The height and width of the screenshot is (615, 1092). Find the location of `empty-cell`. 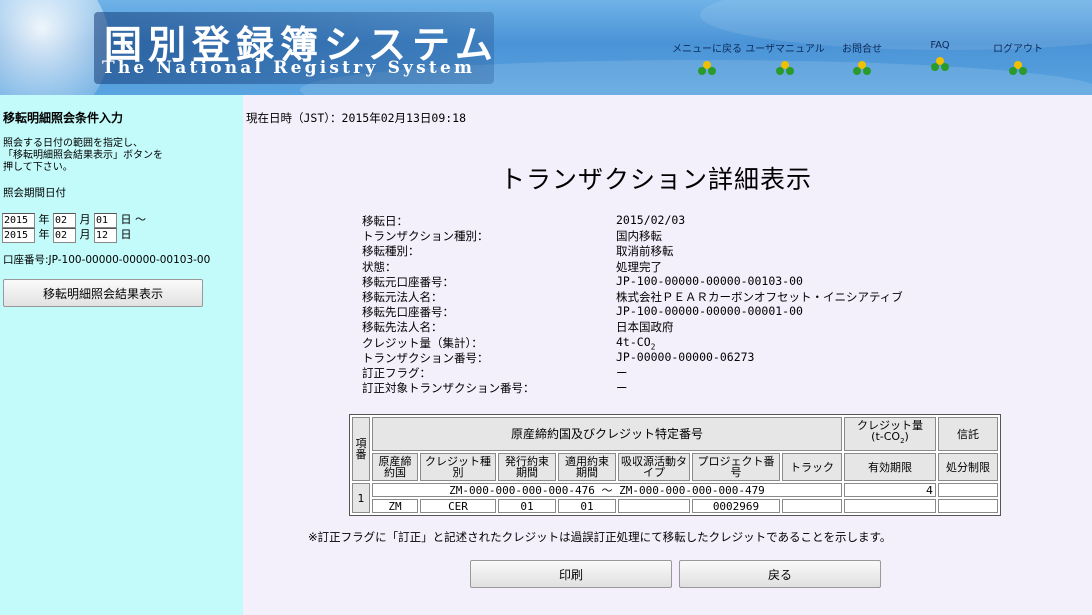

empty-cell is located at coordinates (968, 490).